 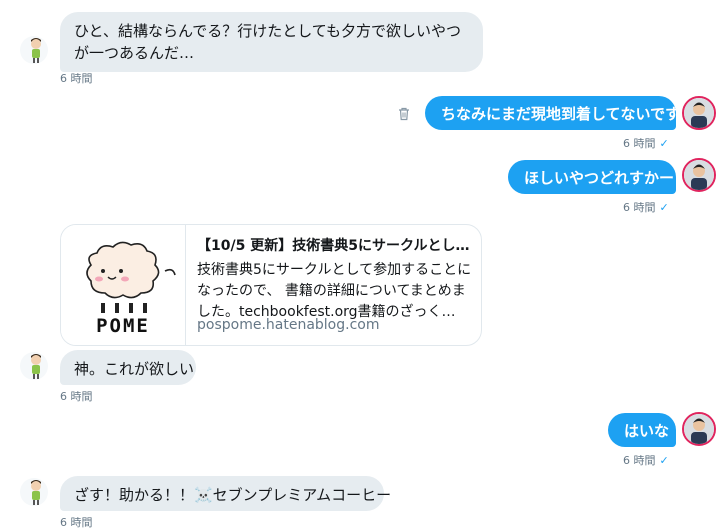 What do you see at coordinates (225, 493) in the screenshot?
I see `message-bubble: ざす！助かる！！☠️セブンプレミアムコーヒー` at bounding box center [225, 493].